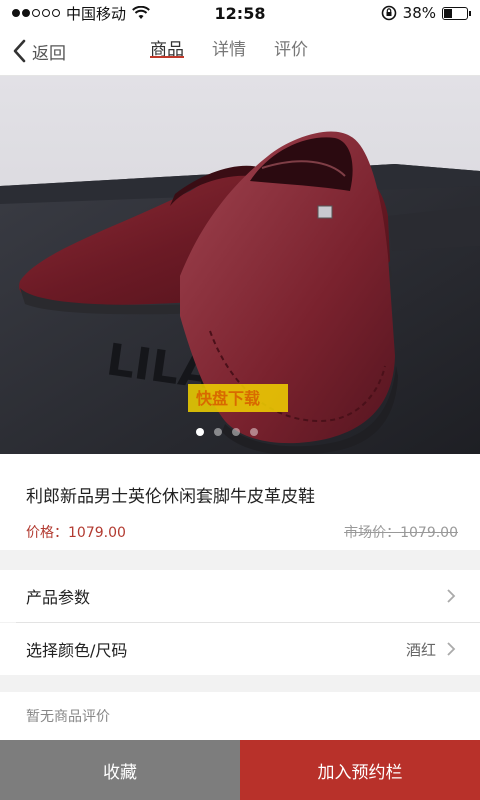 Image resolution: width=480 pixels, height=800 pixels. I want to click on color-size-label: 选择颜色/尺码, so click(77, 650).